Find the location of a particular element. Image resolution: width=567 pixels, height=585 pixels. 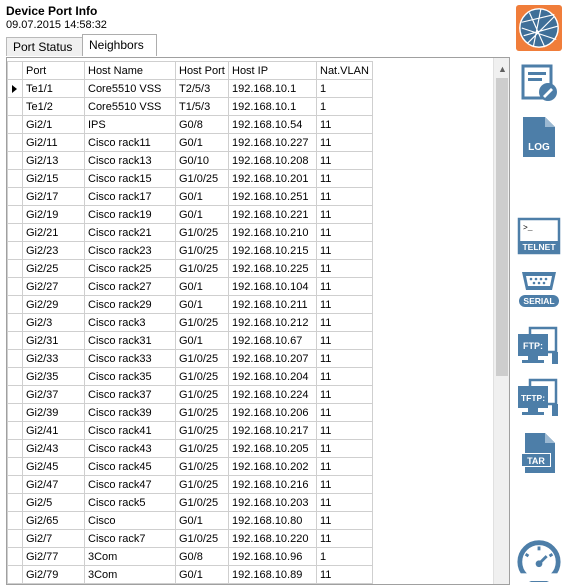

cell-host-ip: 192.168.10.202 is located at coordinates (272, 466).